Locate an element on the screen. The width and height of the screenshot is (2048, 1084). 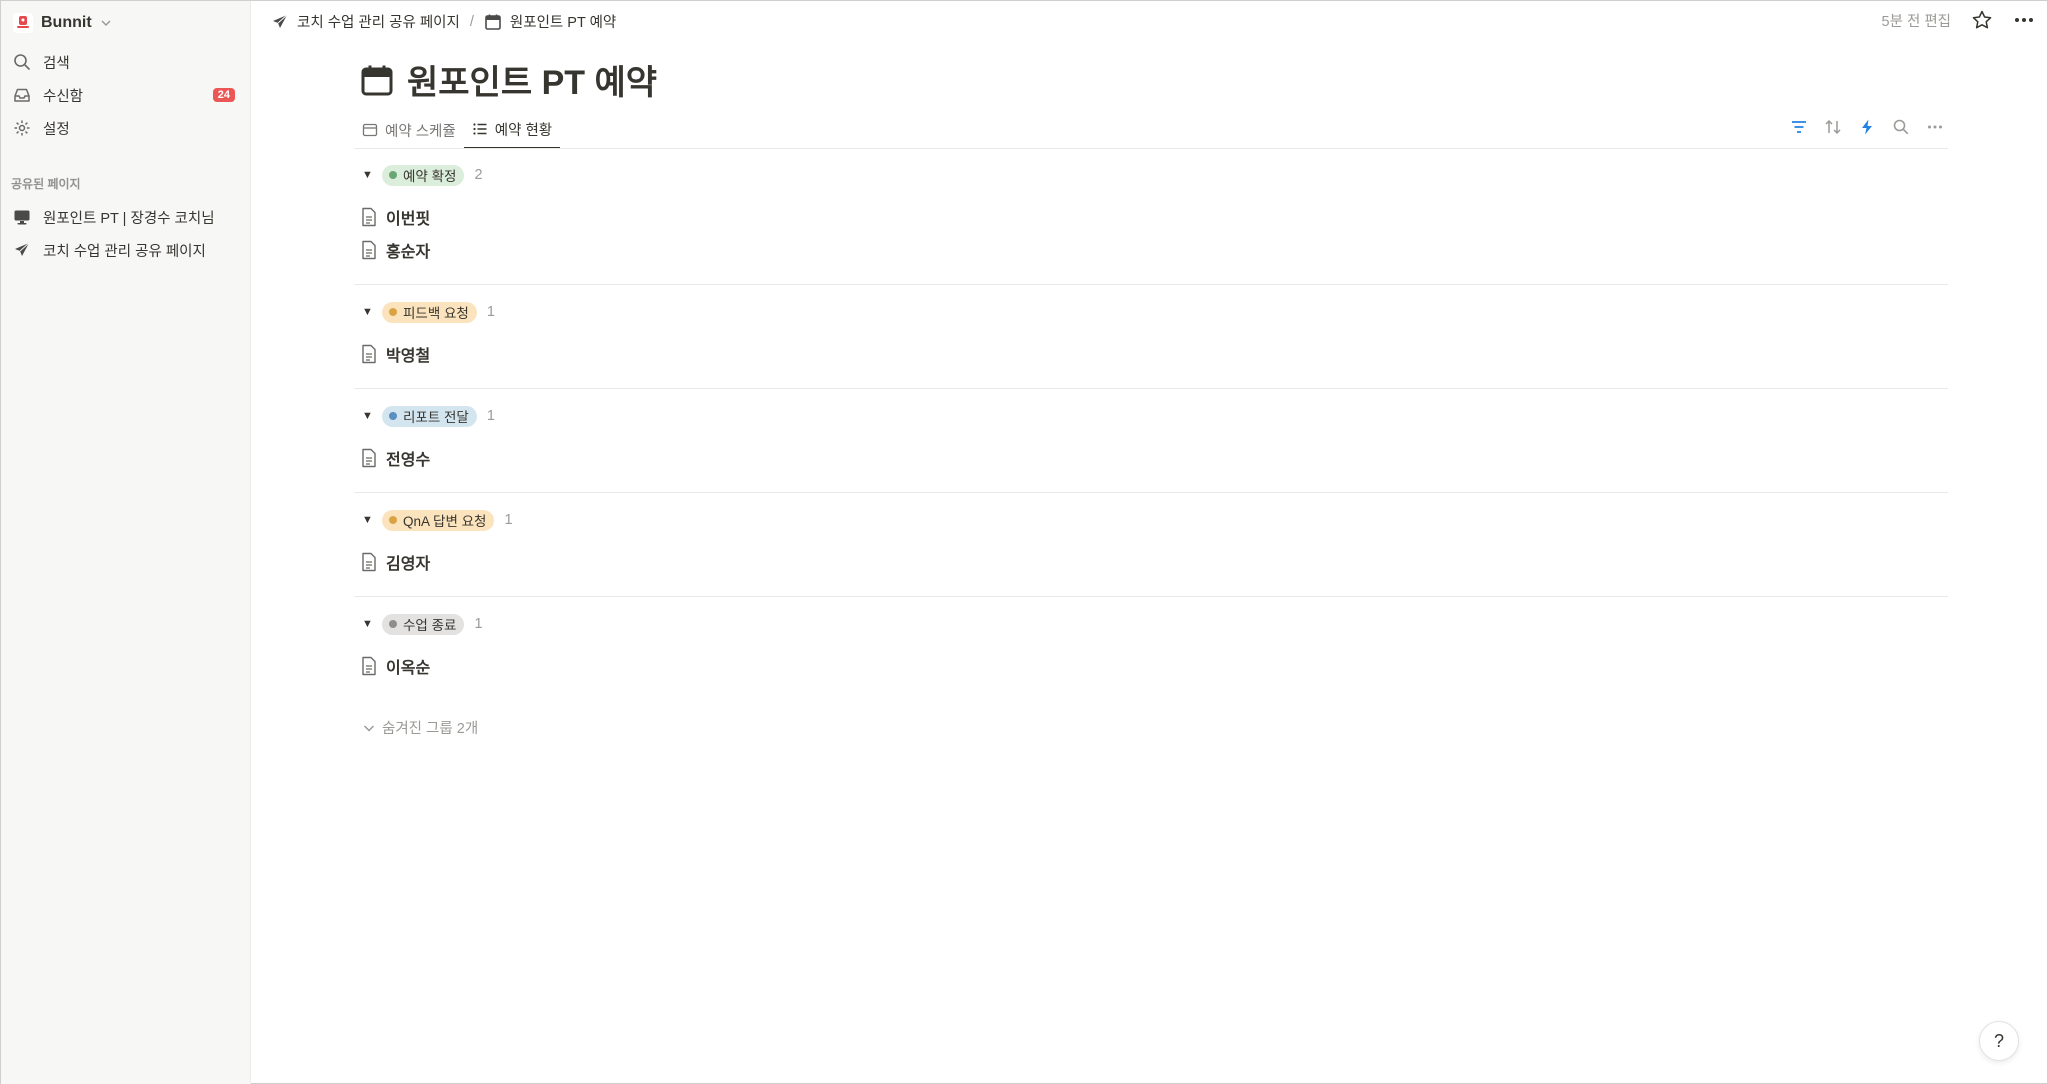
help-button: ? is located at coordinates (1999, 1041).